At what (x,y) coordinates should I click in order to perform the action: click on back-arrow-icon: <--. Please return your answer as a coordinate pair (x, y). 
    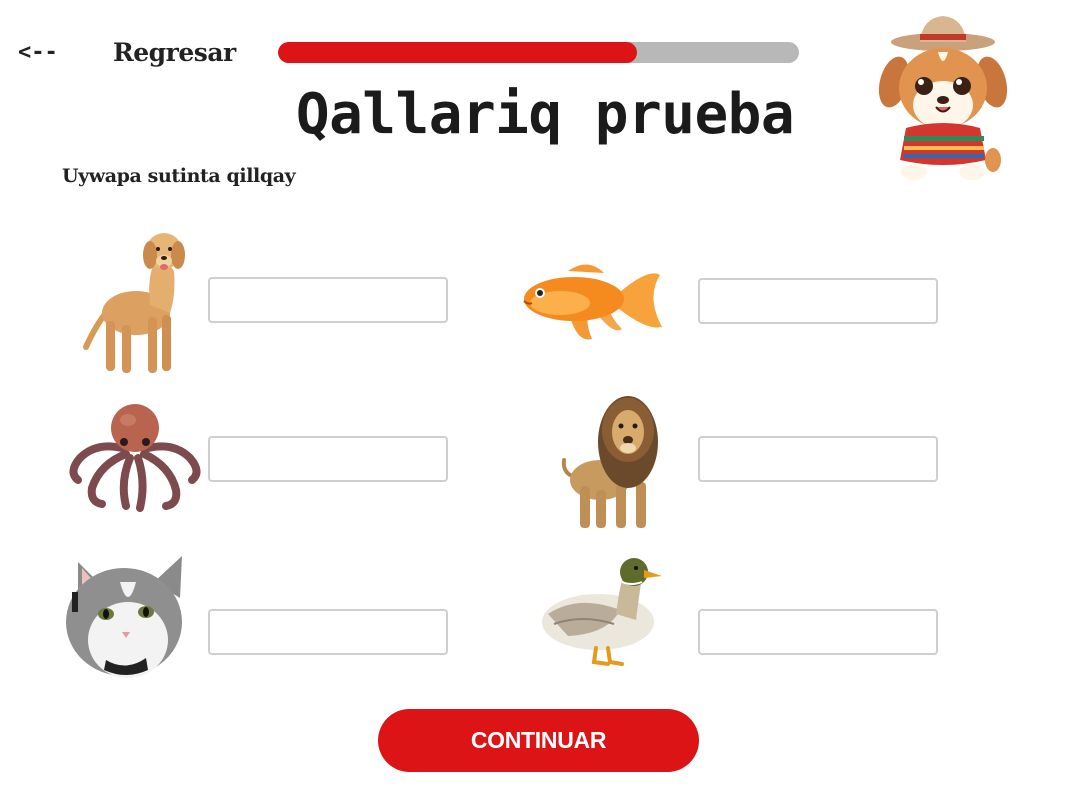
    Looking at the image, I should click on (38, 52).